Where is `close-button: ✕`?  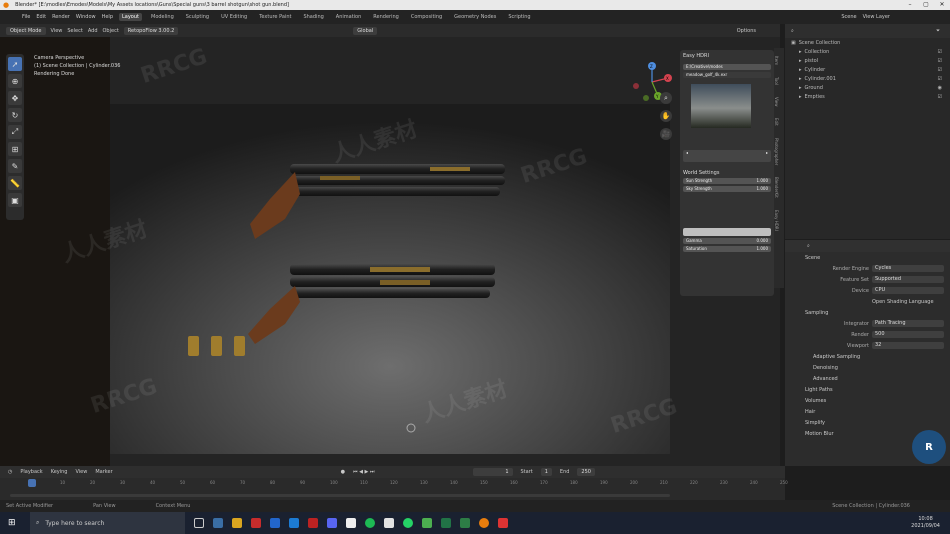
close-button: ✕ is located at coordinates (942, 5).